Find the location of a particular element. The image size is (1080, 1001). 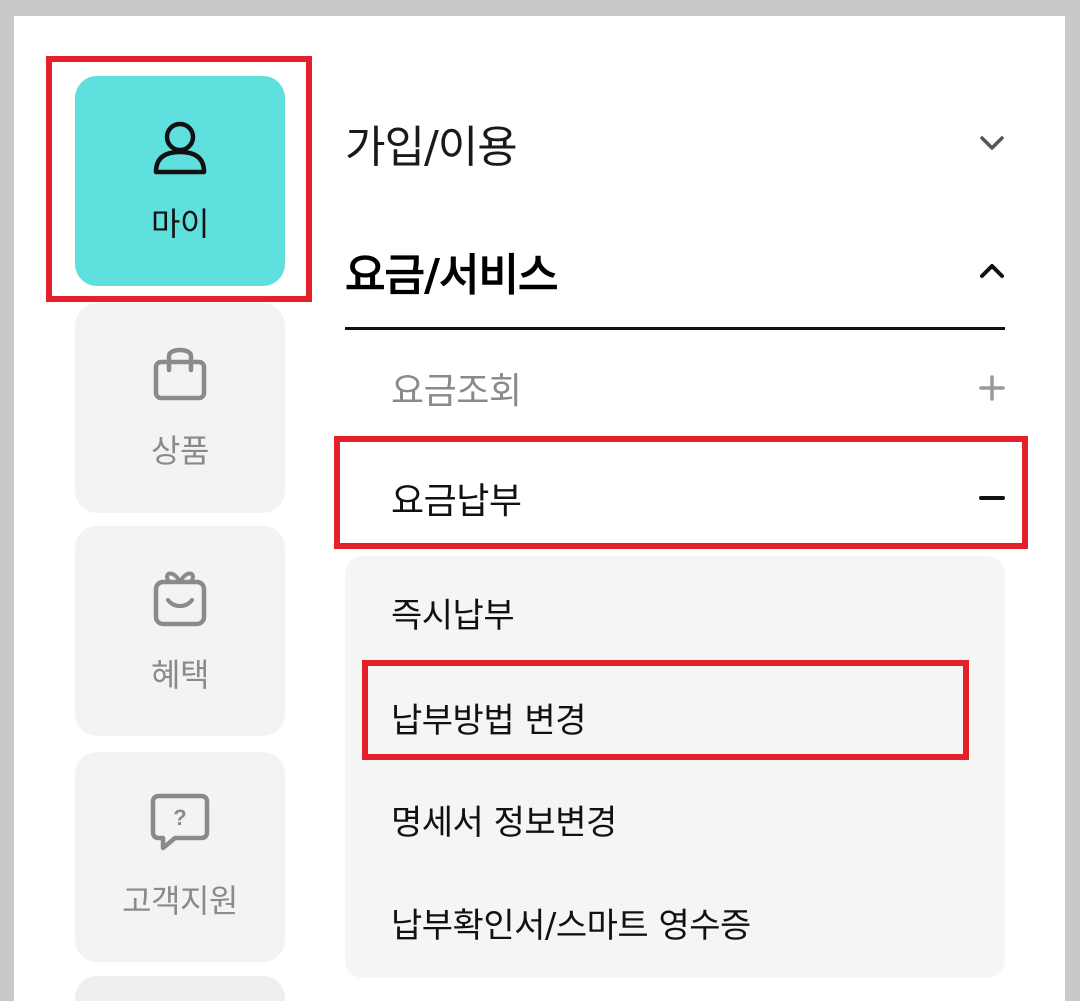

submenu-item-label: 요금조회 is located at coordinates (456, 391).